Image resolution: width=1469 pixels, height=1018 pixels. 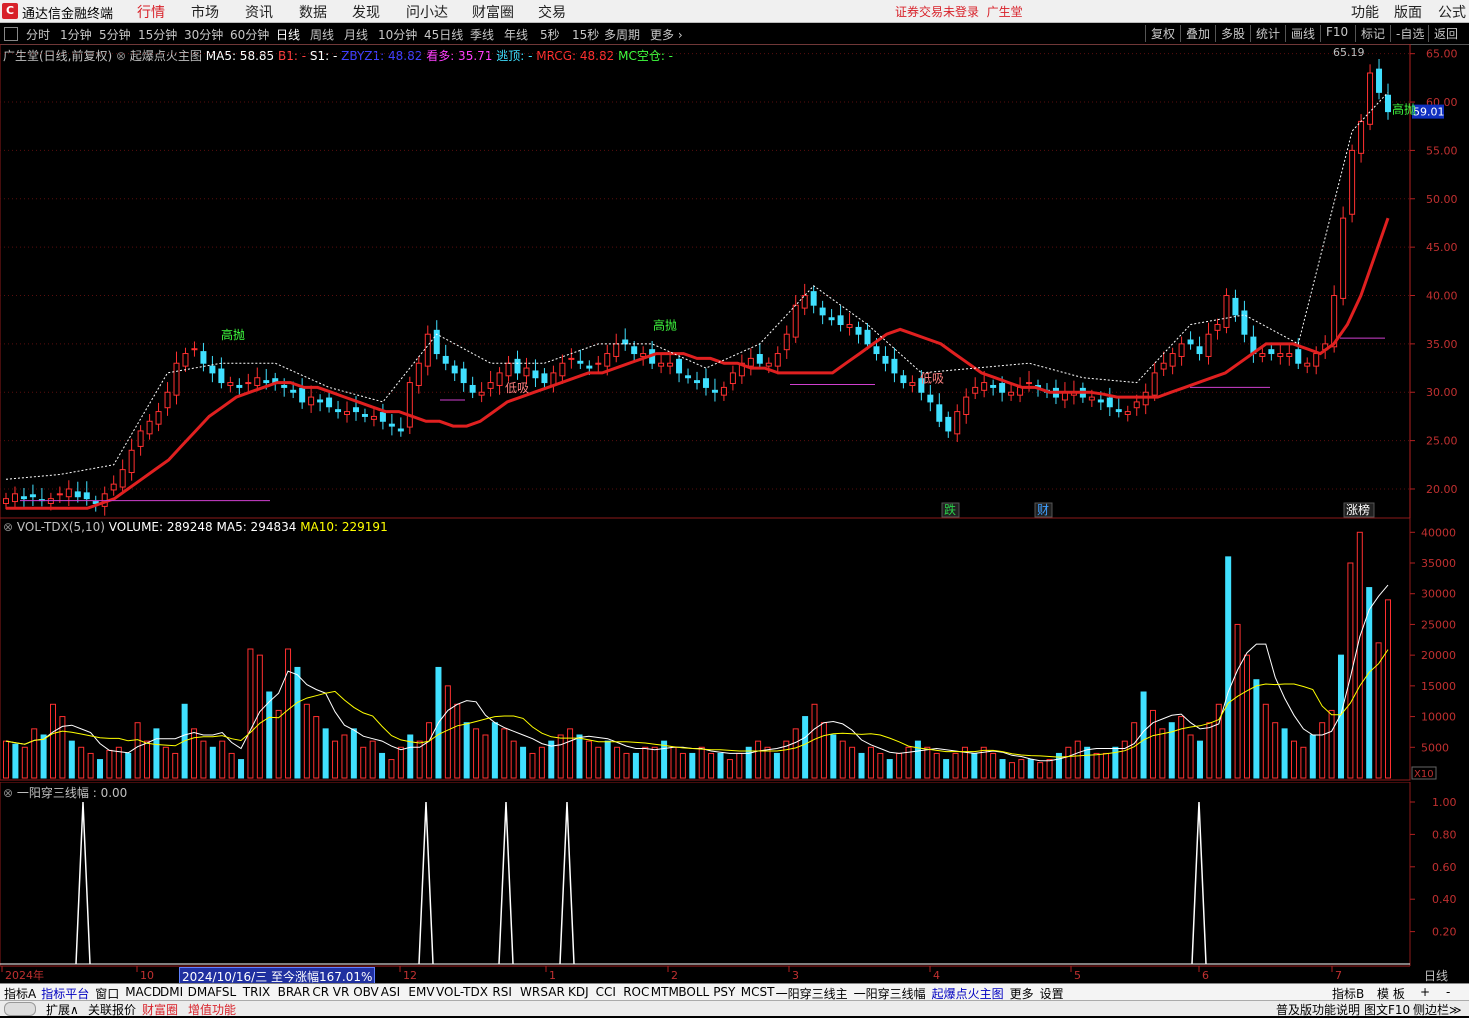 I want to click on btn-f10: F10, so click(x=1336, y=33).